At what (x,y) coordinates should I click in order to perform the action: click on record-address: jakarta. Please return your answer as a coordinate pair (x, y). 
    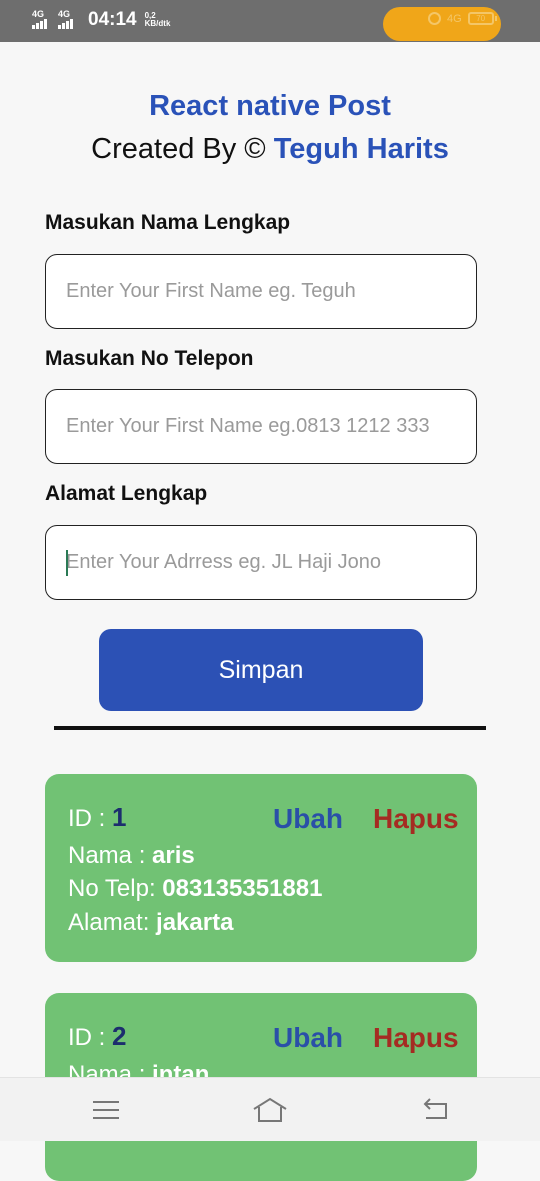
    Looking at the image, I should click on (195, 922).